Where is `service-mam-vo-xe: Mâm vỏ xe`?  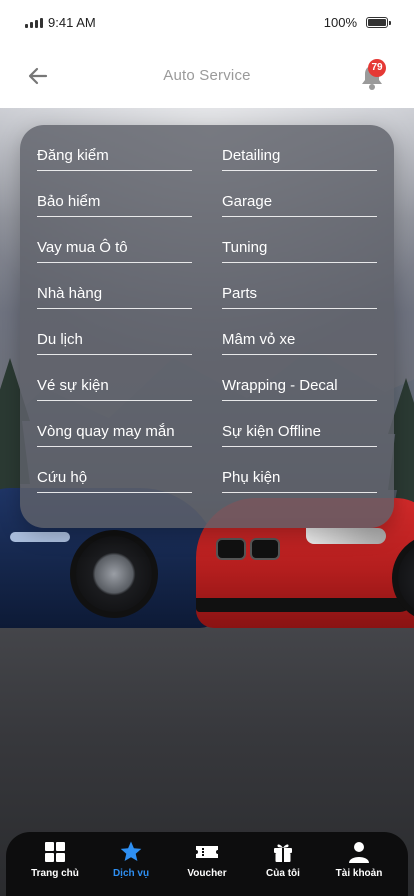 service-mam-vo-xe: Mâm vỏ xe is located at coordinates (299, 332).